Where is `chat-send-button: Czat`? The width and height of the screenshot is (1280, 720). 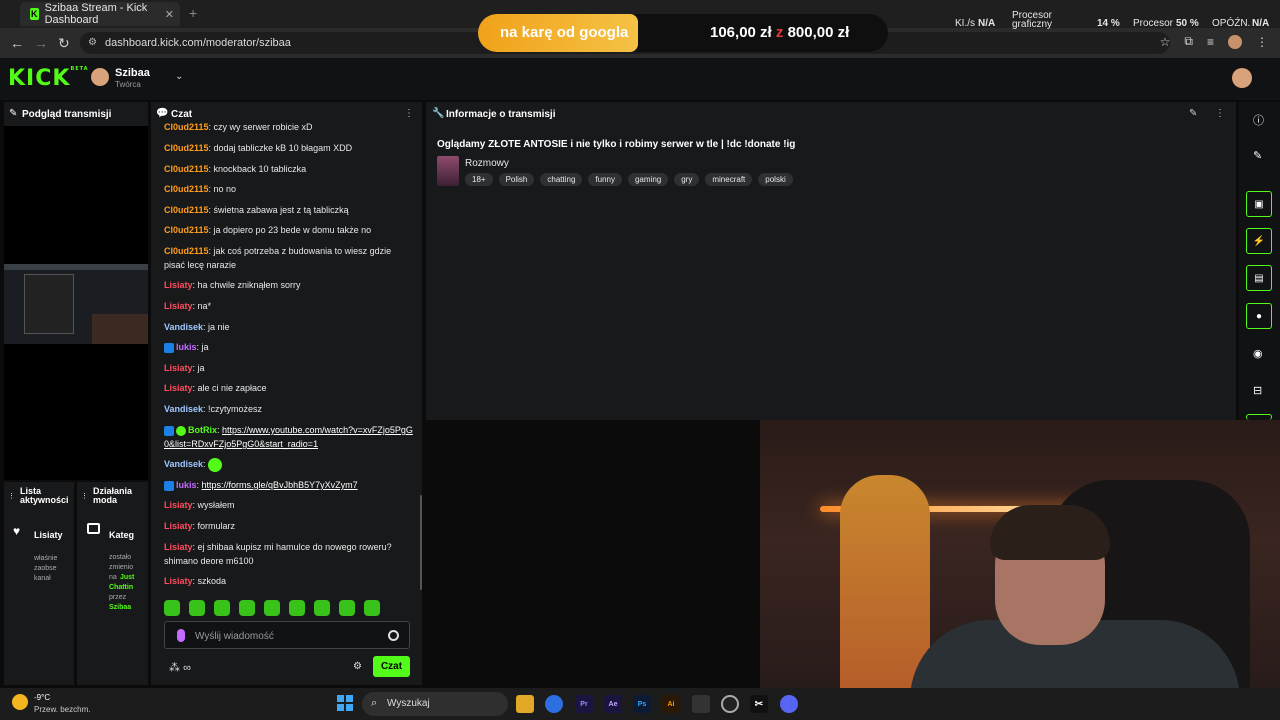
chat-send-button: Czat is located at coordinates (391, 666).